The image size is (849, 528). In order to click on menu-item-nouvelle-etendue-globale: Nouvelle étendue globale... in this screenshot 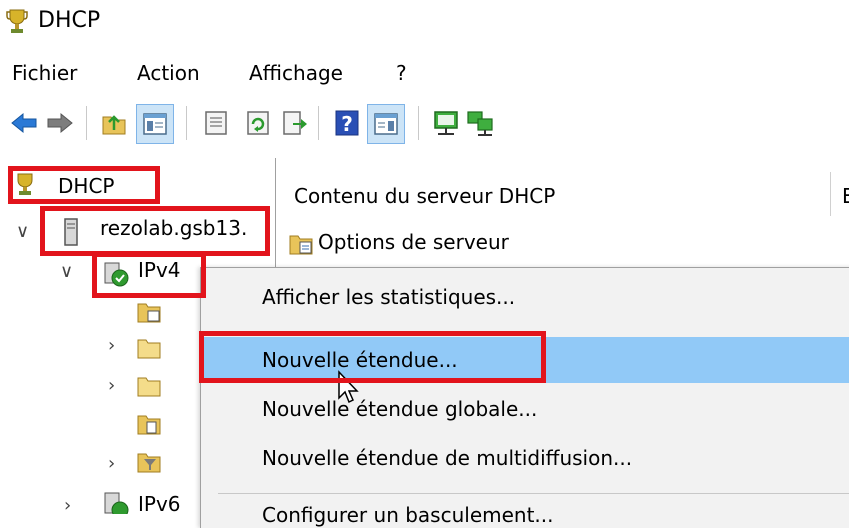, I will do `click(399, 409)`.